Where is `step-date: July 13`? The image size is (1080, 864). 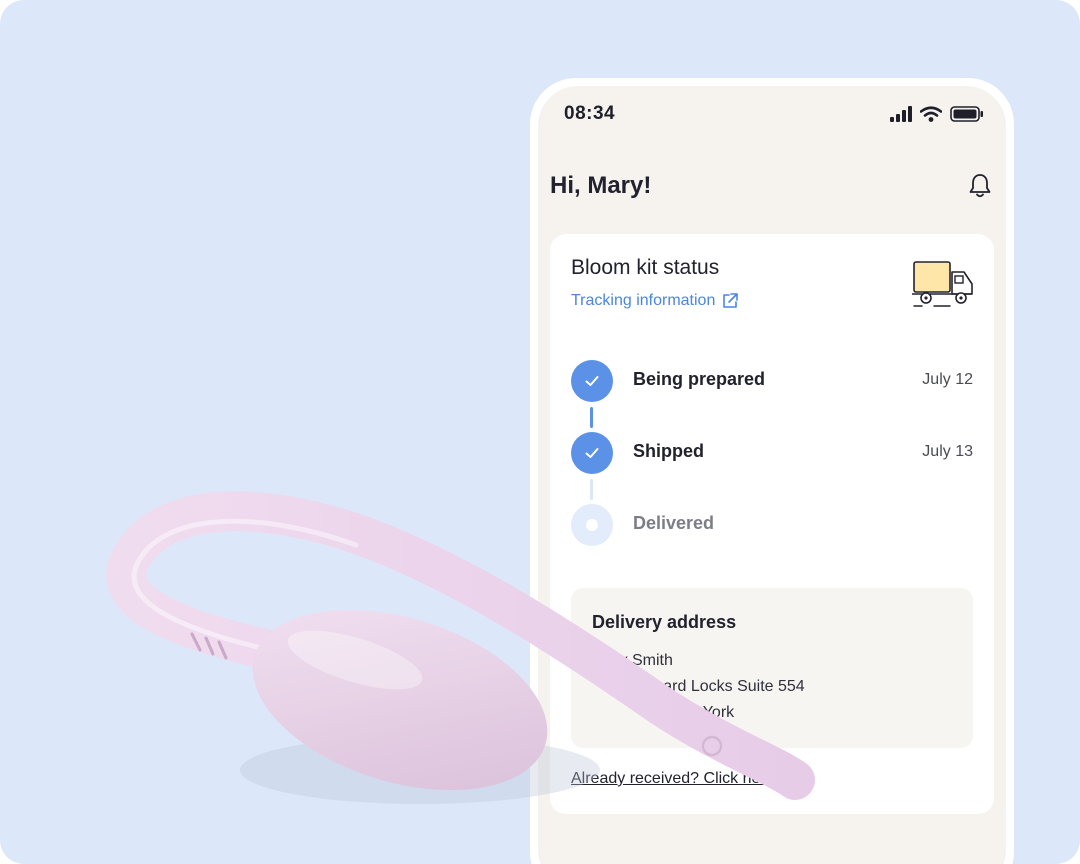
step-date: July 13 is located at coordinates (947, 451).